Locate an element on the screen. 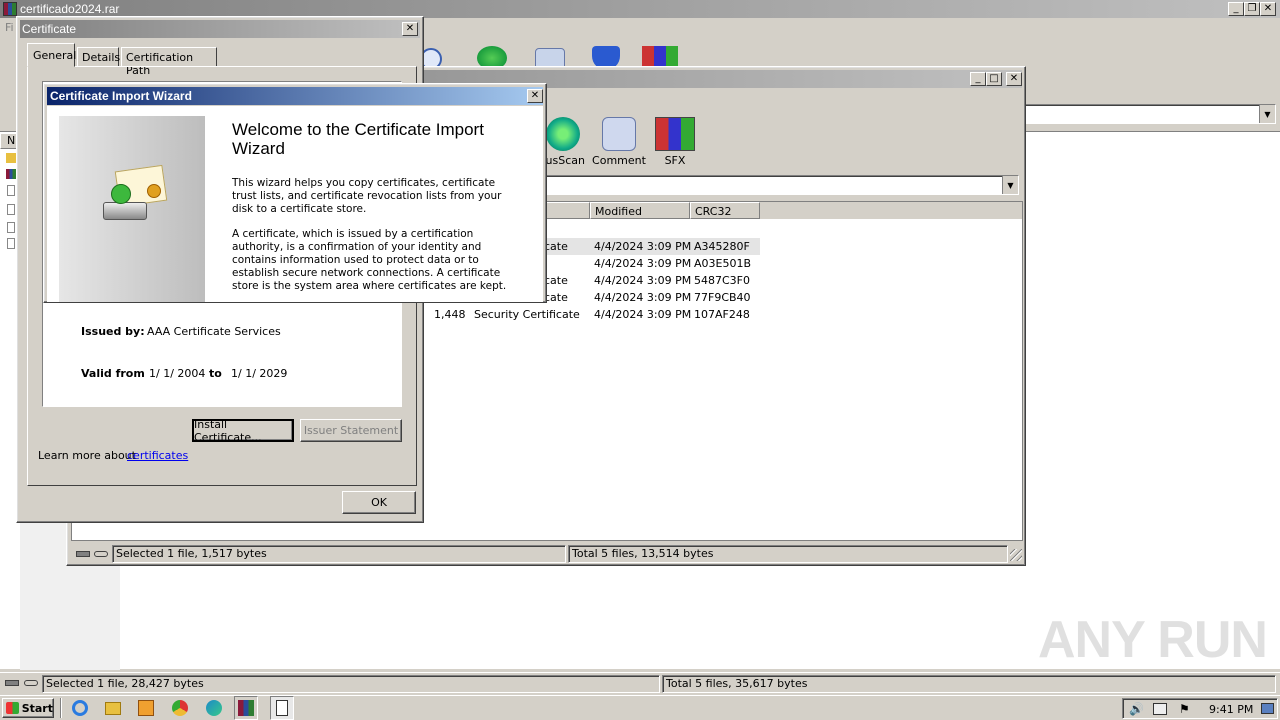  network-icon is located at coordinates (1160, 709).